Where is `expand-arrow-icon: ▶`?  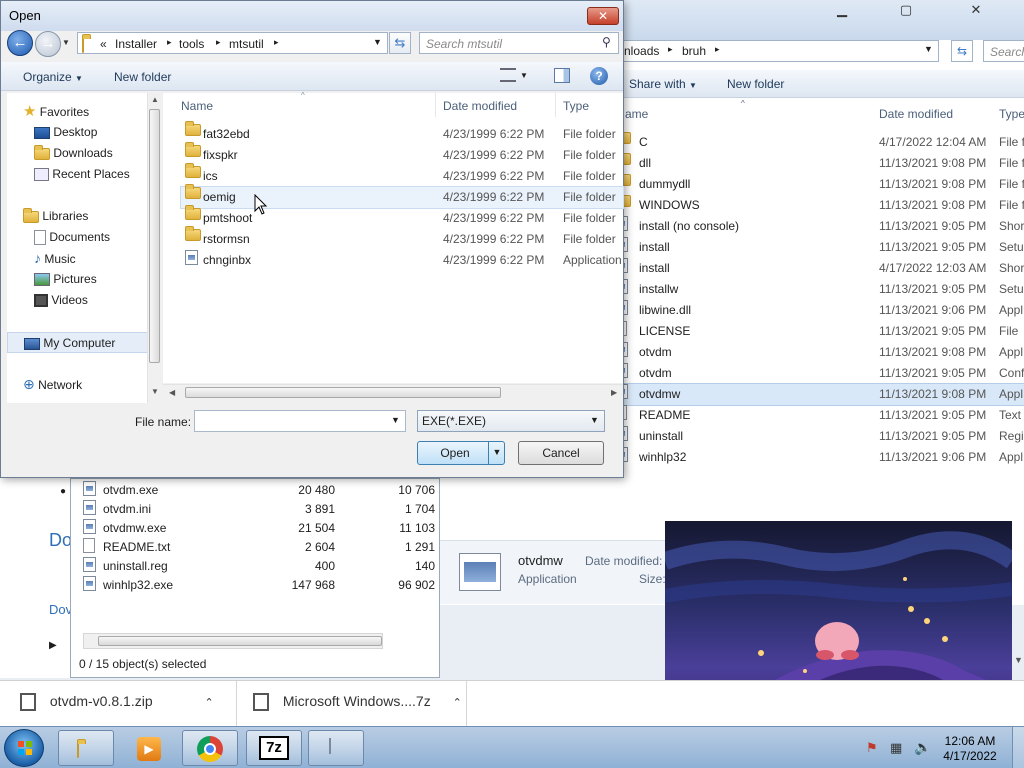 expand-arrow-icon: ▶ is located at coordinates (53, 645).